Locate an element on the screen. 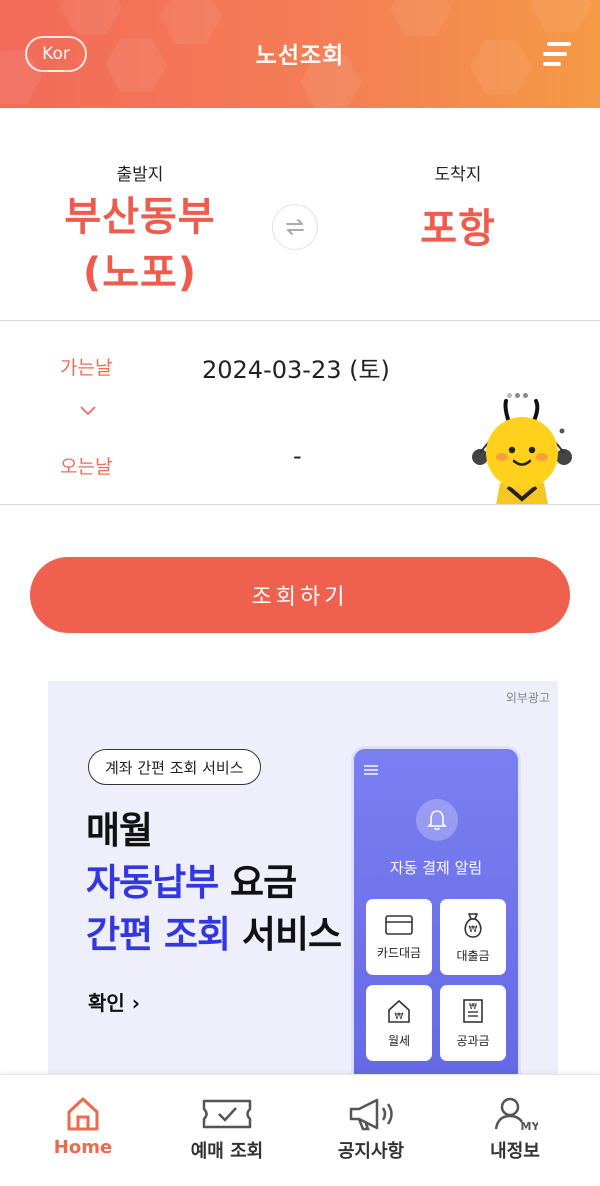 The height and width of the screenshot is (1186, 600). nav-my-info: MY 내정보 is located at coordinates (515, 1130).